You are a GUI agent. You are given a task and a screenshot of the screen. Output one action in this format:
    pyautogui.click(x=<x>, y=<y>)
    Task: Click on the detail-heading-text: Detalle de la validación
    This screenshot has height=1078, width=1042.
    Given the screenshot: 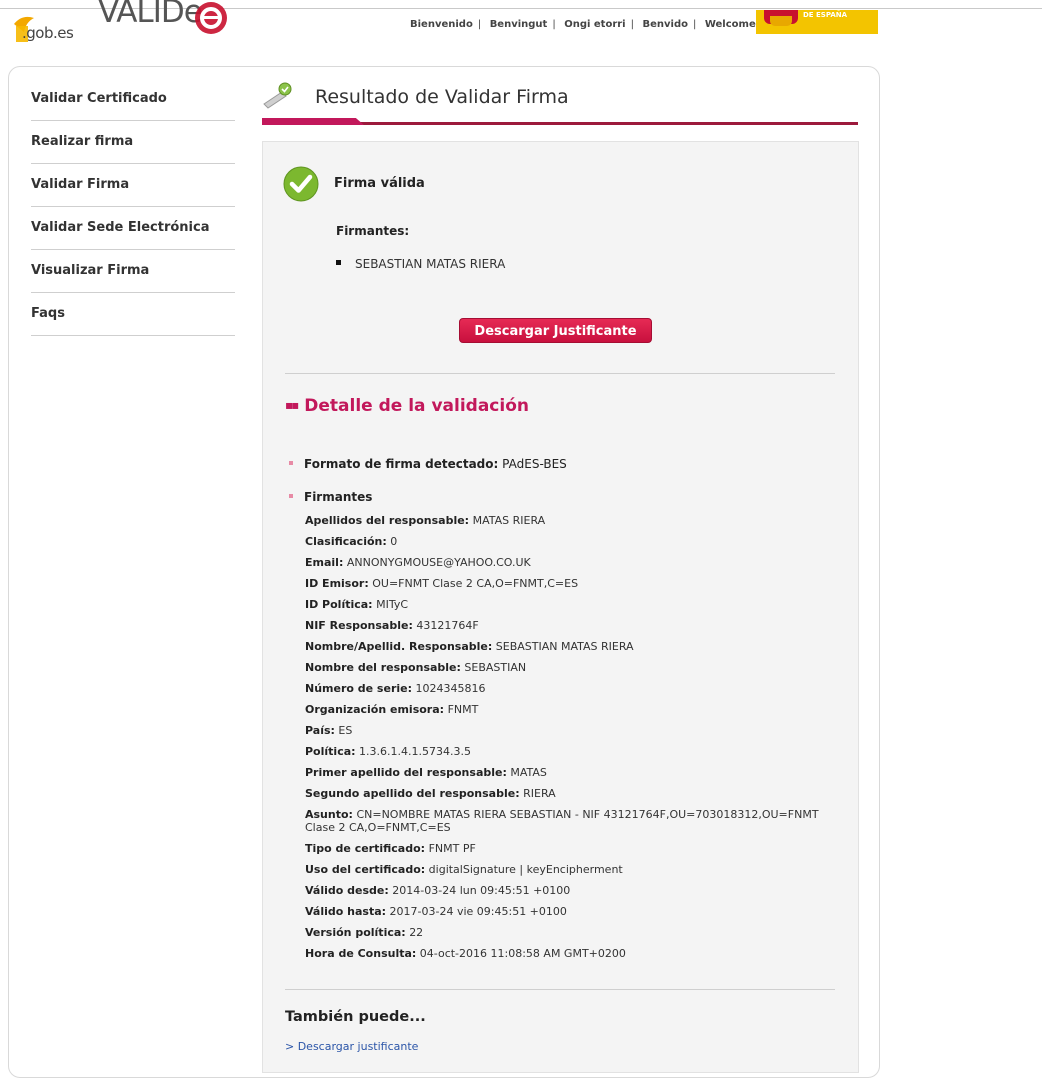 What is the action you would take?
    pyautogui.click(x=416, y=406)
    